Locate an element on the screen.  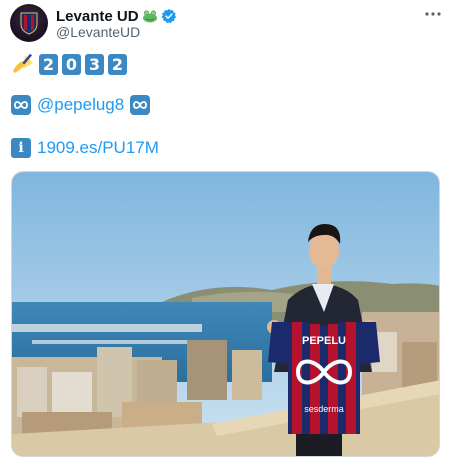
verified-badge-icon is located at coordinates (168, 16).